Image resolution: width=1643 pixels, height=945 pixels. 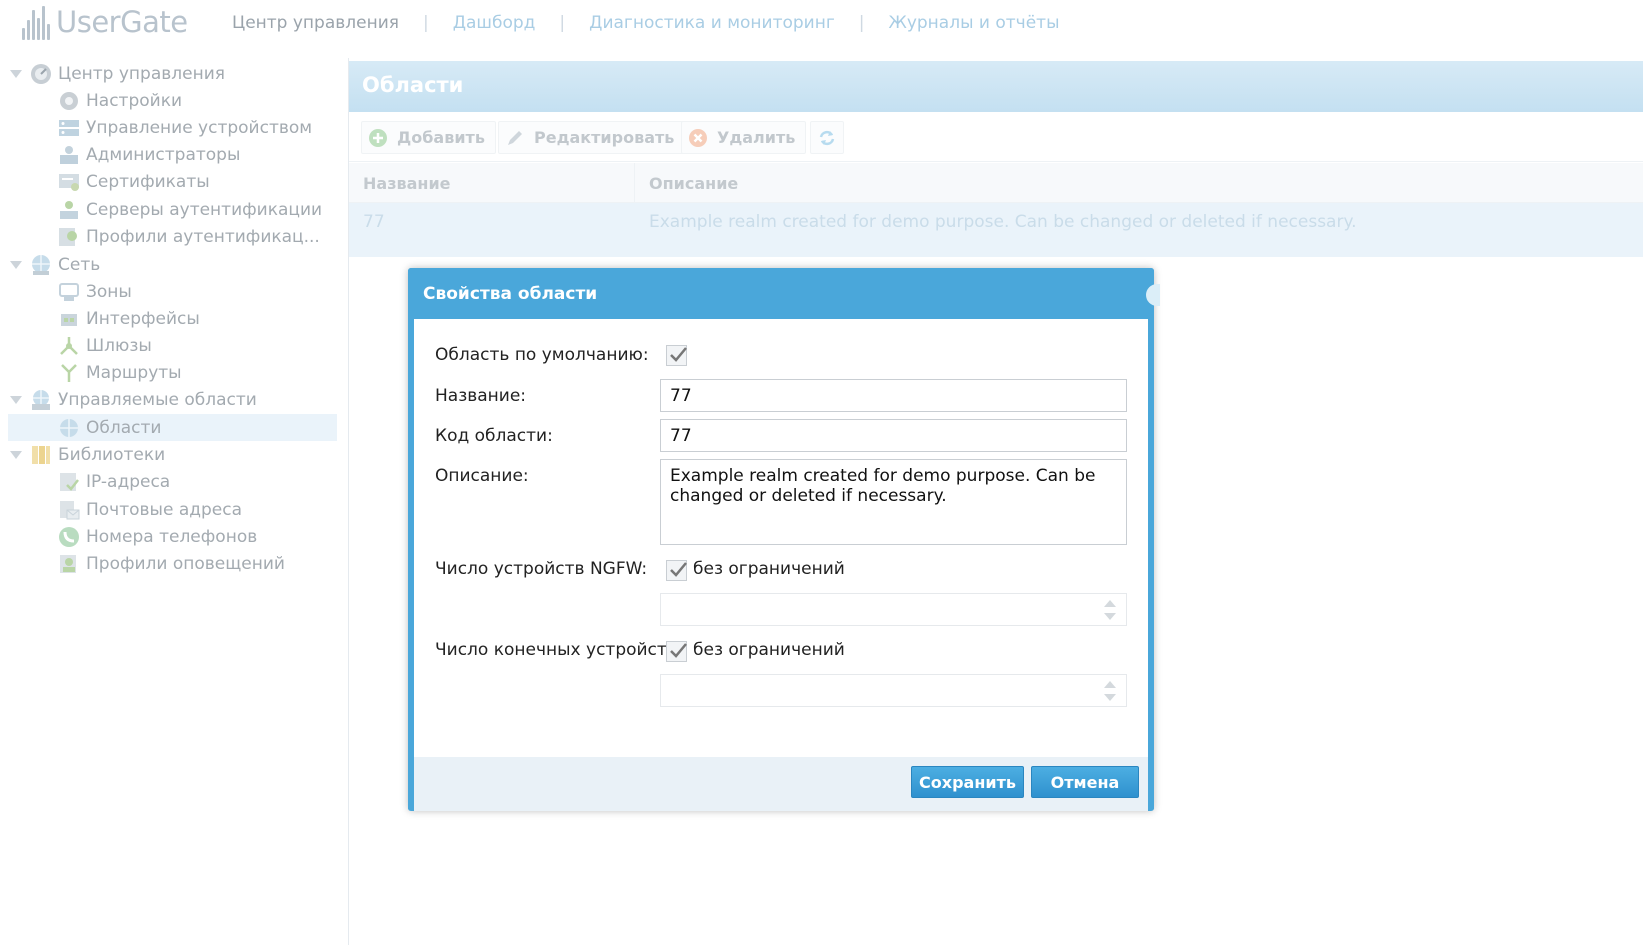 I want to click on auth-profile-icon, so click(x=69, y=237).